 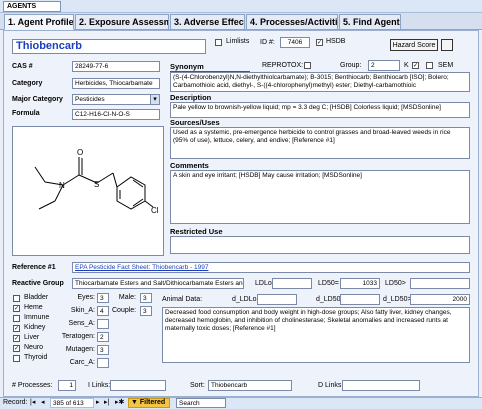 What do you see at coordinates (155, 210) in the screenshot?
I see `atom-cl-label: Cl` at bounding box center [155, 210].